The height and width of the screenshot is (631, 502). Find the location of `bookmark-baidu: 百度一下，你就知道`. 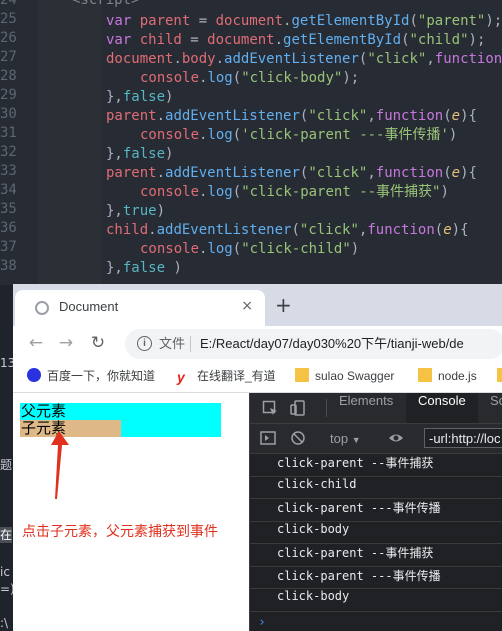

bookmark-baidu: 百度一下，你就知道 is located at coordinates (91, 376).